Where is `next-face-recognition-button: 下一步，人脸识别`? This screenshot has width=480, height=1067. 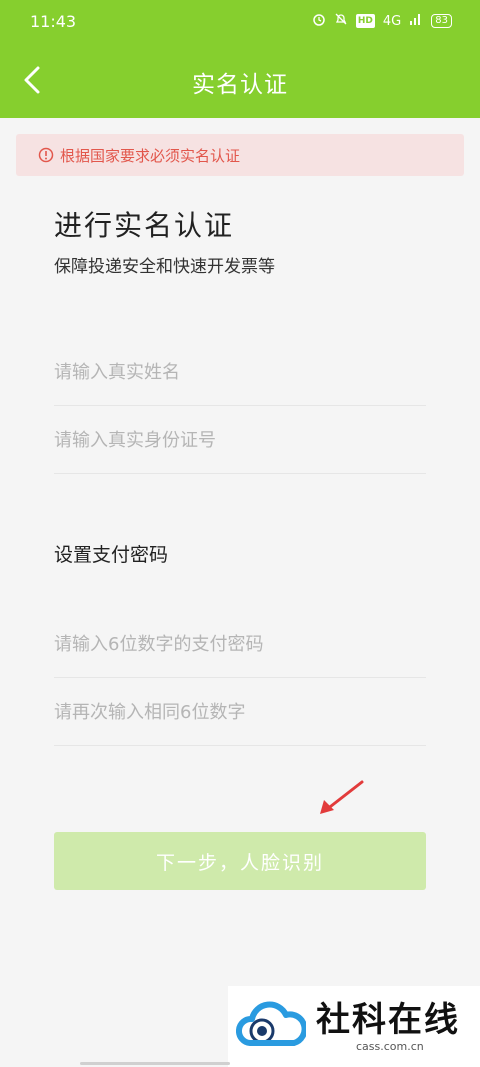
next-face-recognition-button: 下一步，人脸识别 is located at coordinates (240, 861).